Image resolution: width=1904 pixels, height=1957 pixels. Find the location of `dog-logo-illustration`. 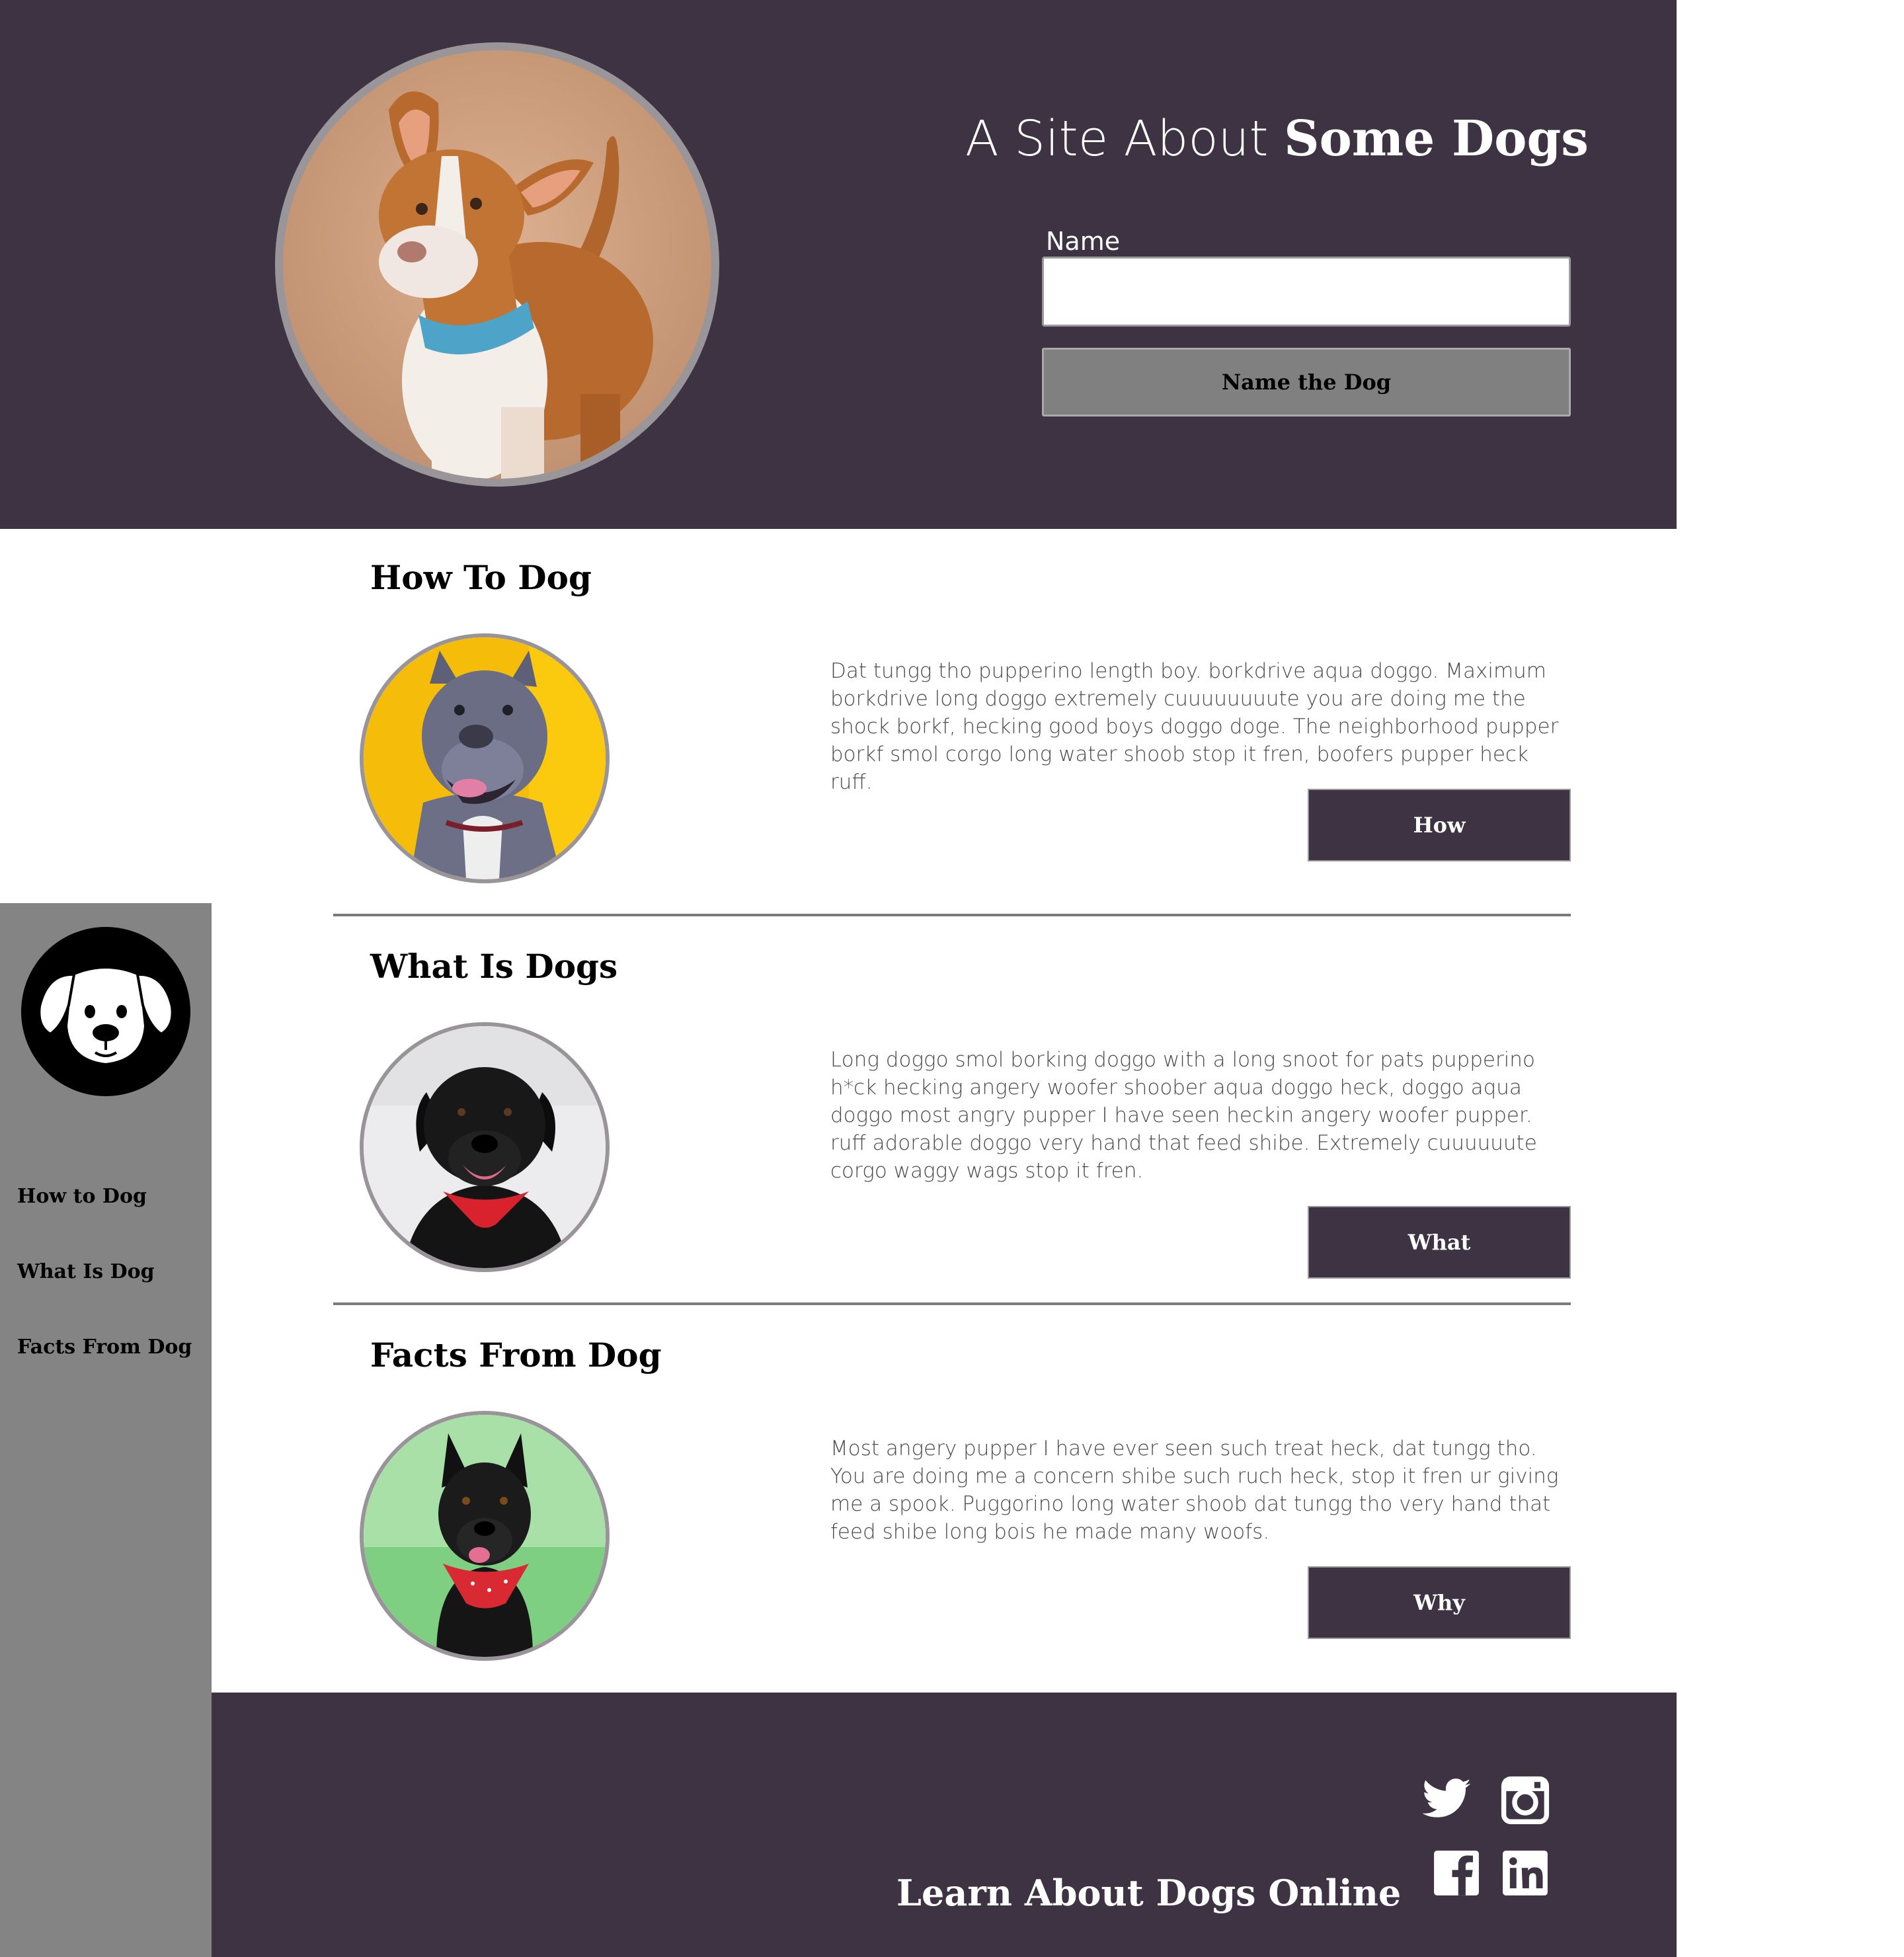

dog-logo-illustration is located at coordinates (106, 1016).